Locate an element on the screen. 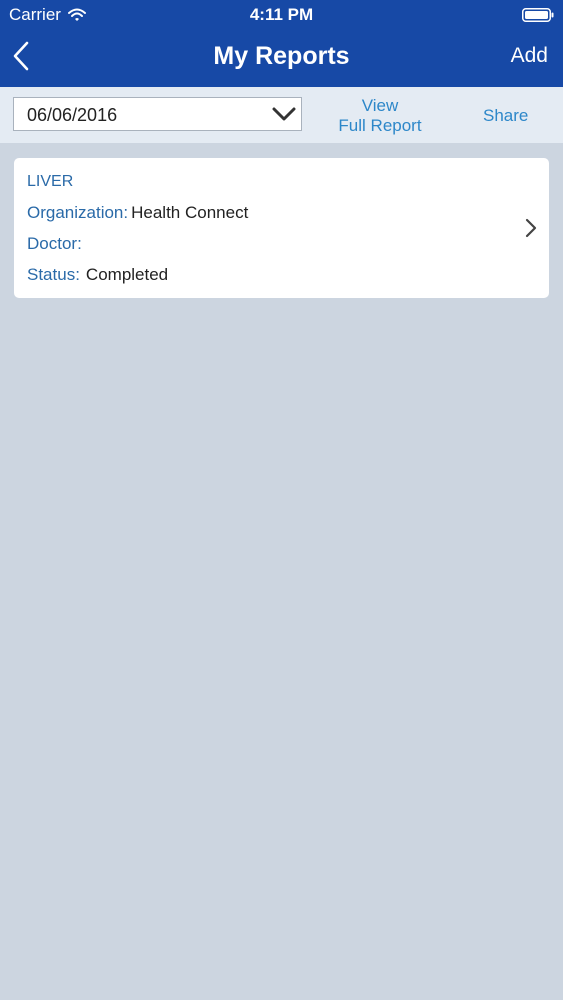  view-label-line2: Full Report is located at coordinates (380, 125).